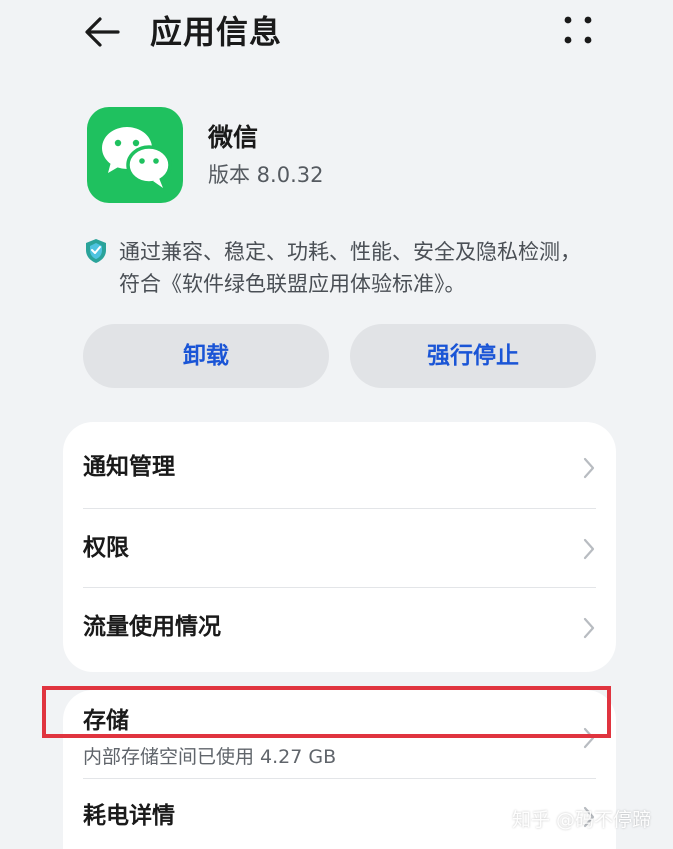  I want to click on more-dots-icon, so click(578, 30).